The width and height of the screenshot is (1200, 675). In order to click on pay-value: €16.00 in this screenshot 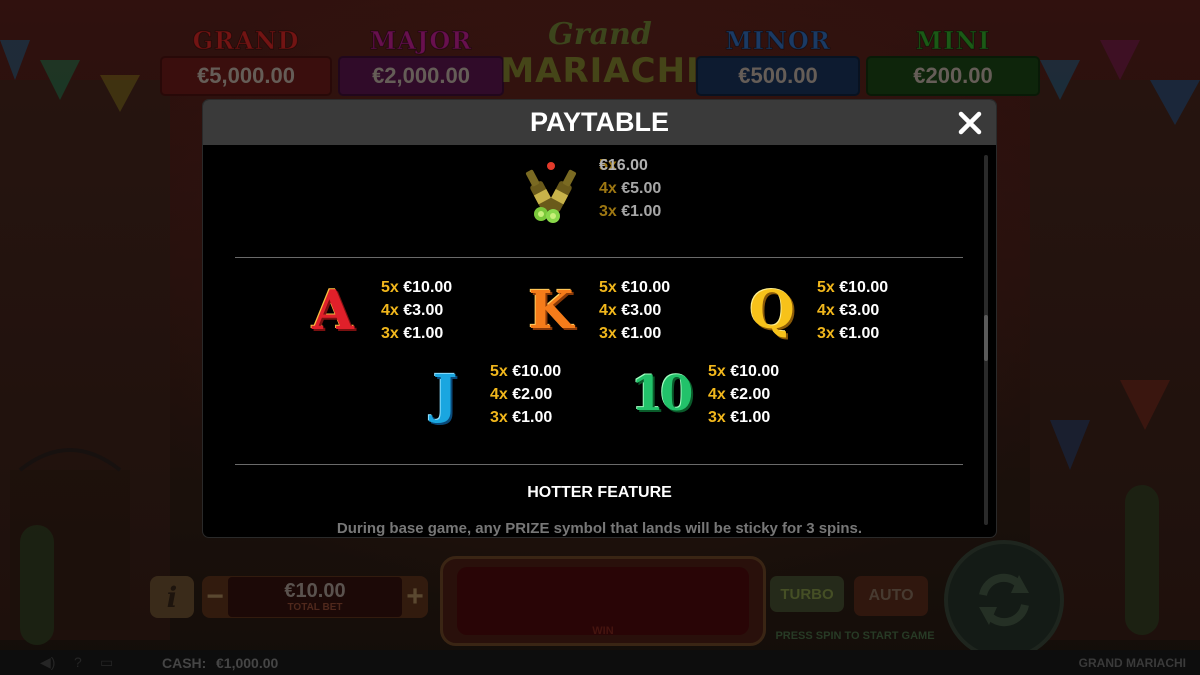, I will do `click(630, 188)`.